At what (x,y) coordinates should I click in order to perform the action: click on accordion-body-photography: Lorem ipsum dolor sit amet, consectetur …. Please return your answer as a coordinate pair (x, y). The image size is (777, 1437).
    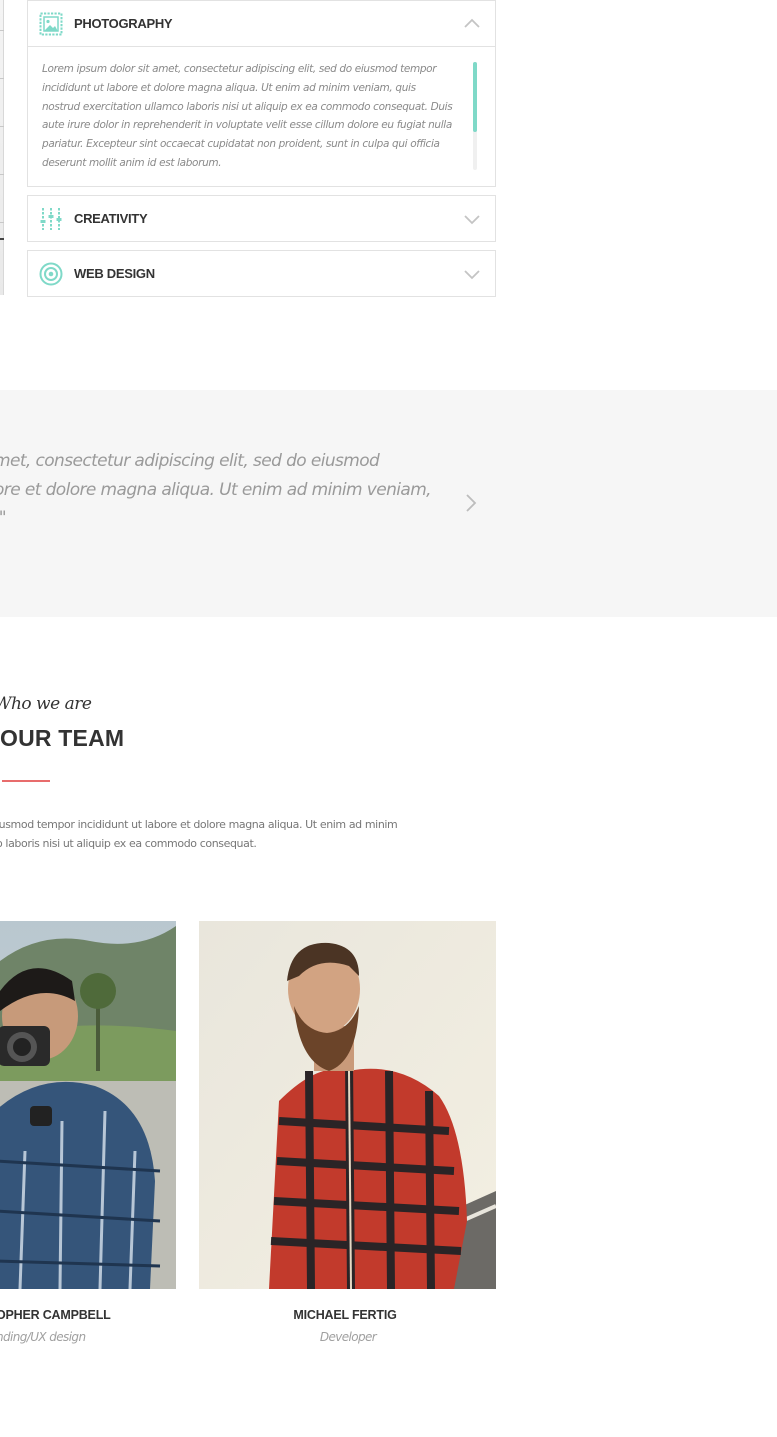
    Looking at the image, I should click on (261, 116).